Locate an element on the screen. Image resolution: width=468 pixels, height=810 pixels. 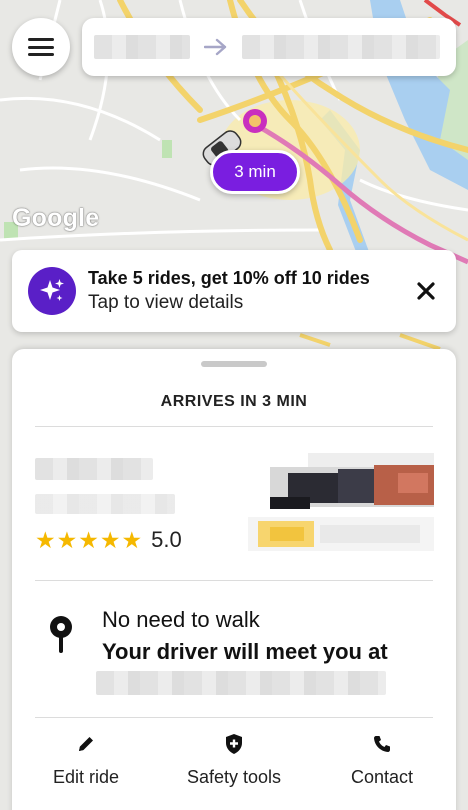
license-plate-redacted is located at coordinates (341, 534).